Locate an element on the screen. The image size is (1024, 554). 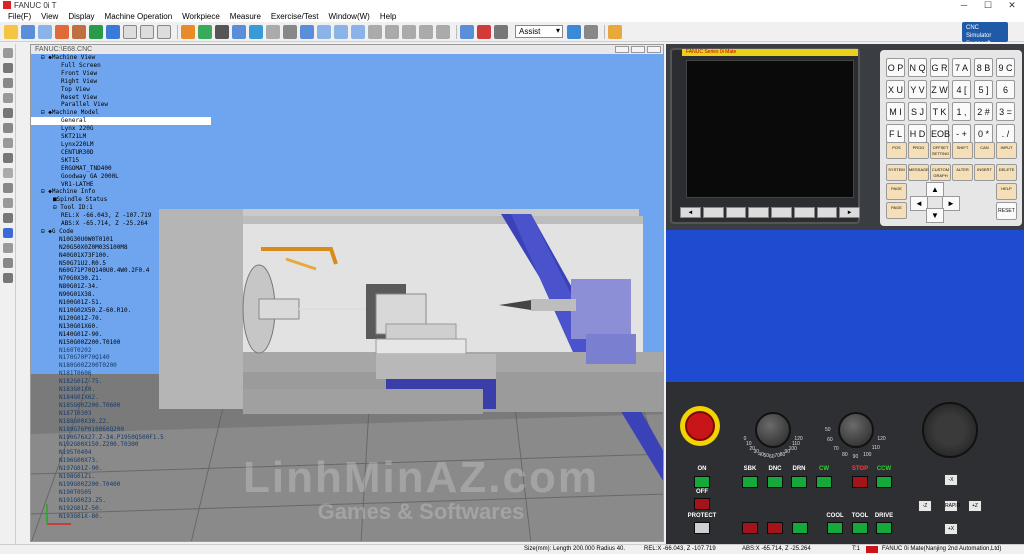
box-icon is located at coordinates (8, 68).